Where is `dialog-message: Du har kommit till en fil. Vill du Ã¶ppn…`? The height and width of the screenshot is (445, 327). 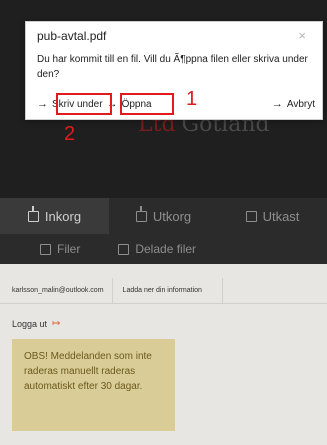 dialog-message: Du har kommit till en fil. Vill du Ã¶ppn… is located at coordinates (172, 67).